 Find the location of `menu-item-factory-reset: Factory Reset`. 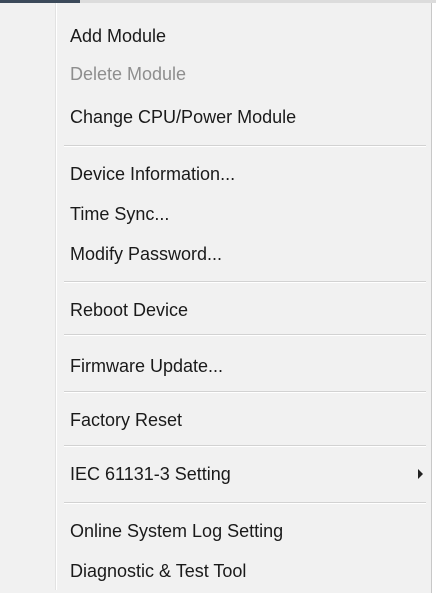

menu-item-factory-reset: Factory Reset is located at coordinates (216, 420).